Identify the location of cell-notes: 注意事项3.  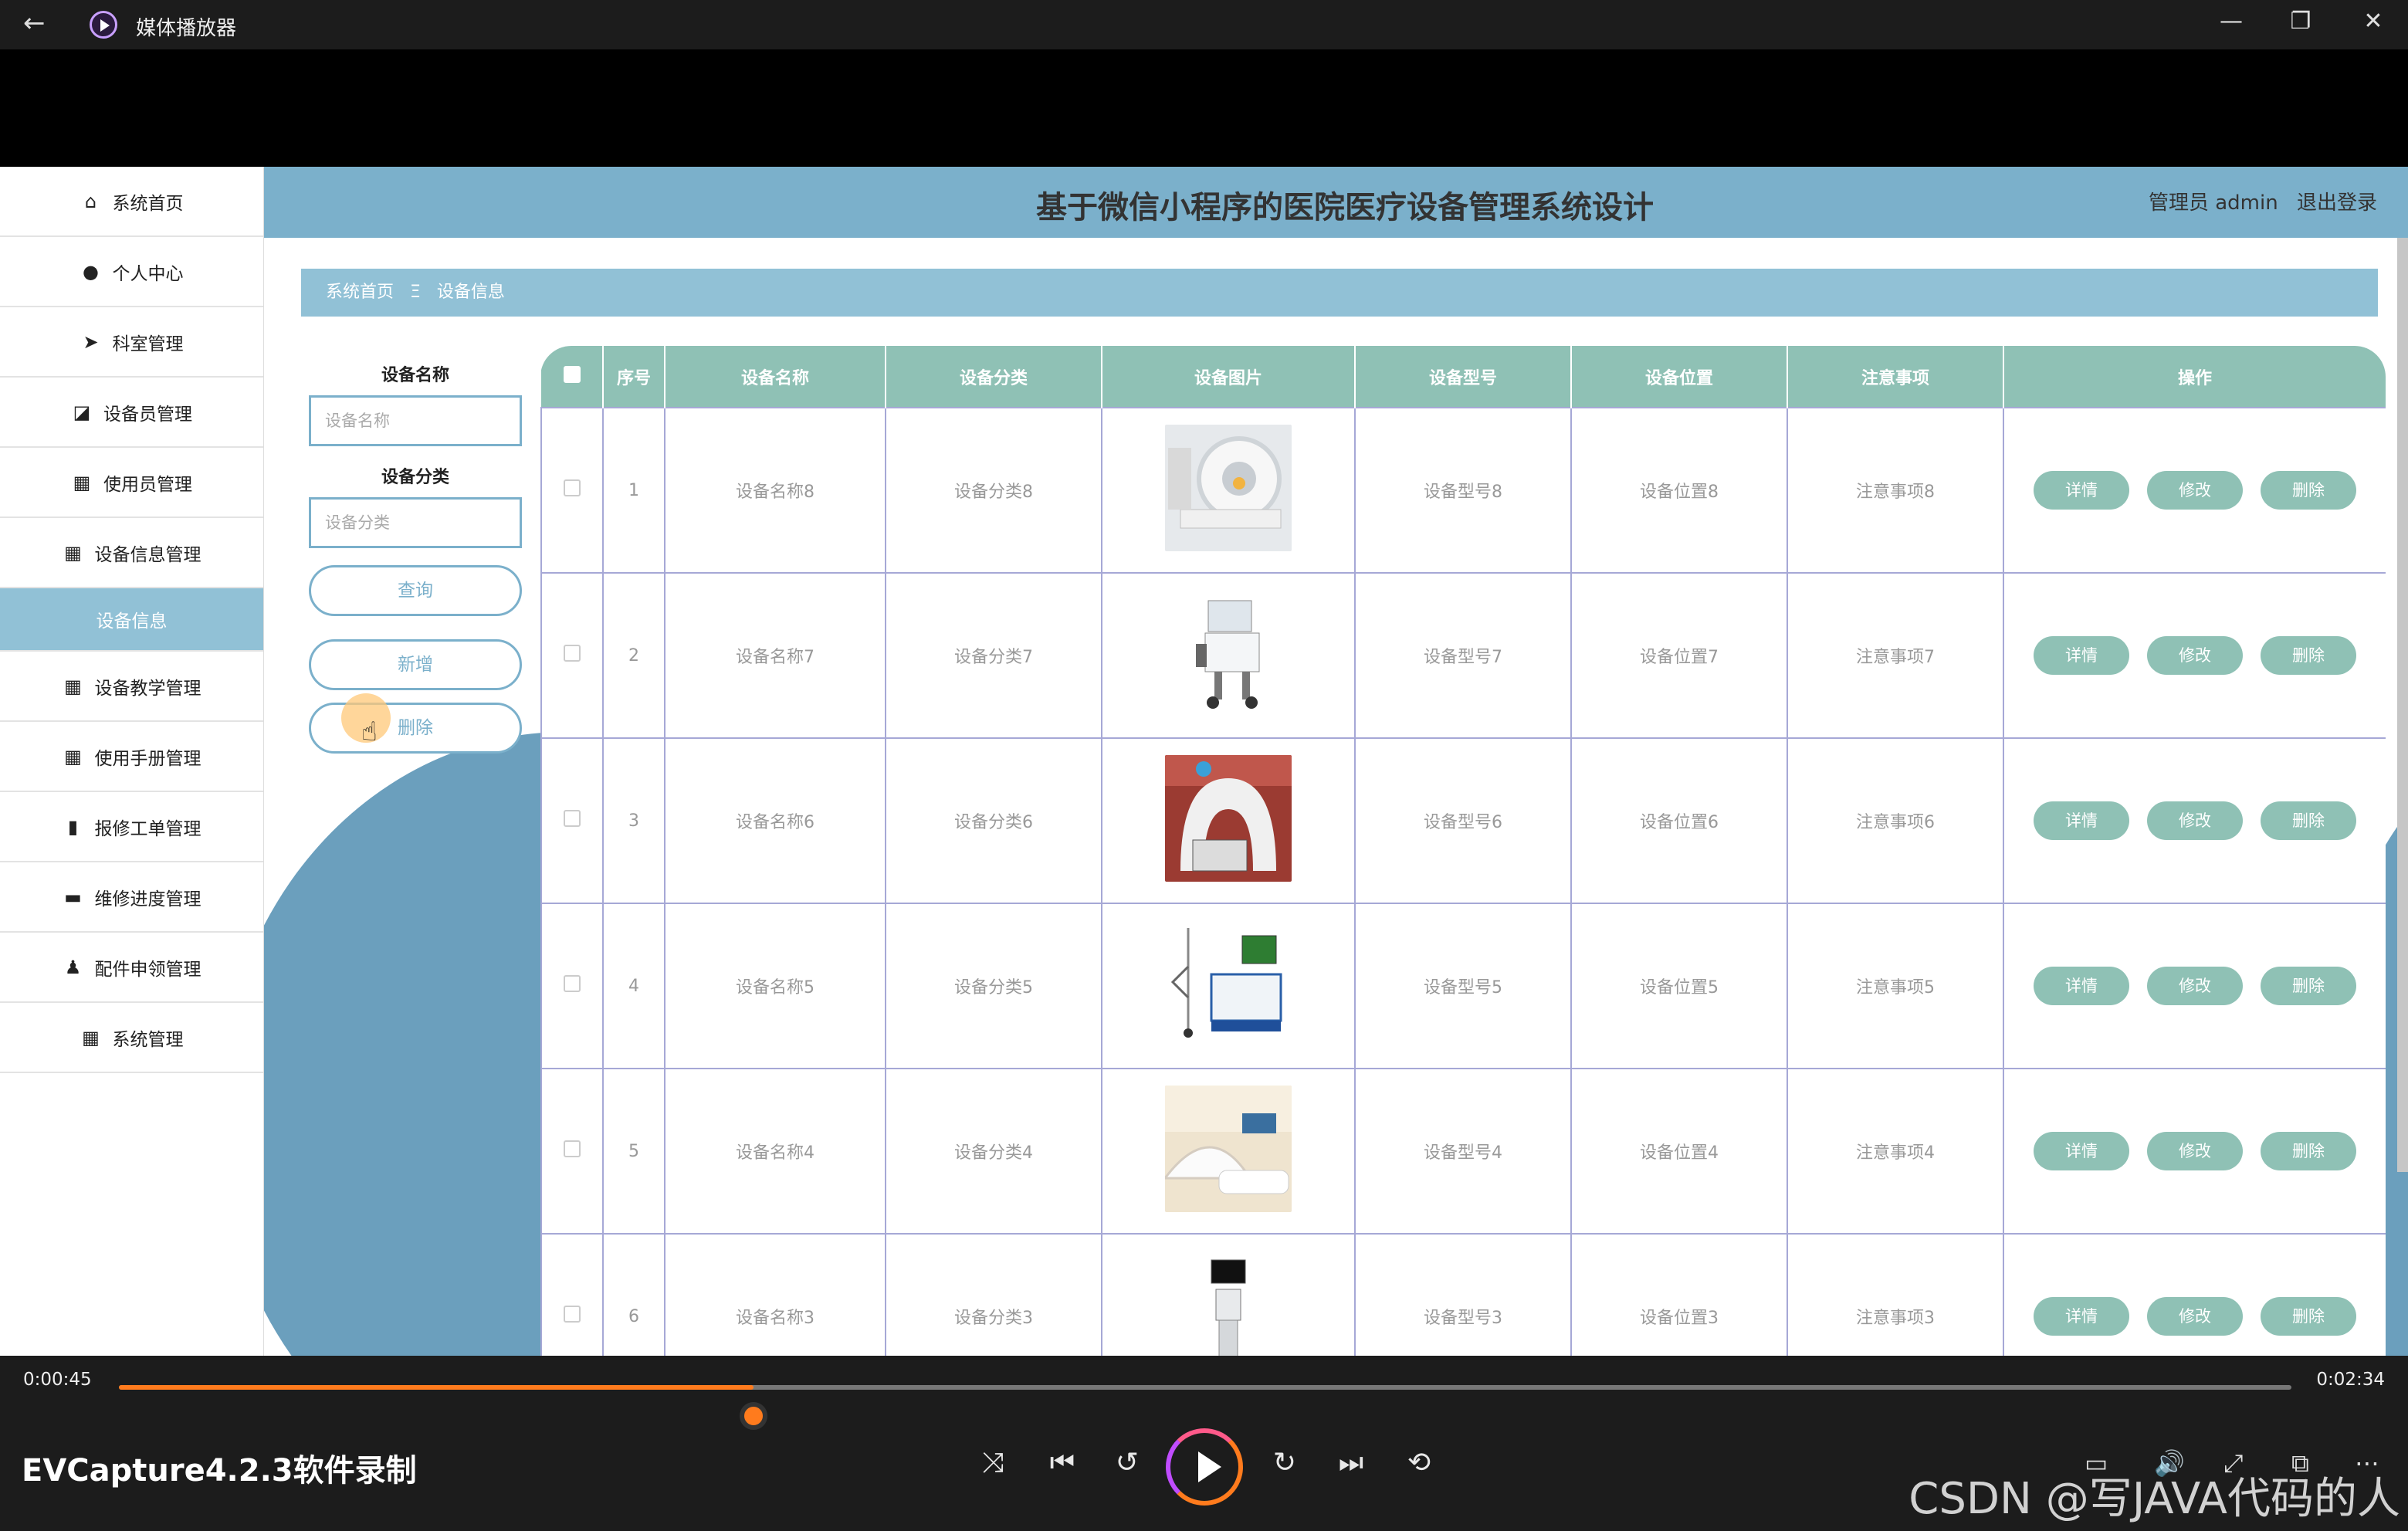
(1895, 1294).